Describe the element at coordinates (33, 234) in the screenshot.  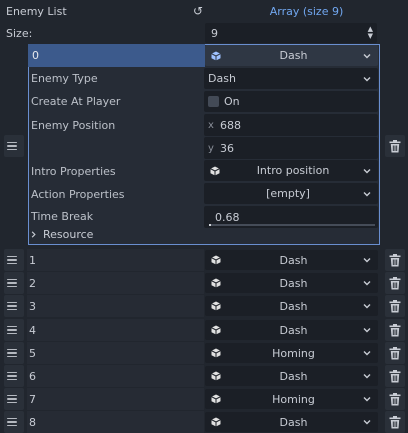
I see `chevron-right-icon` at that location.